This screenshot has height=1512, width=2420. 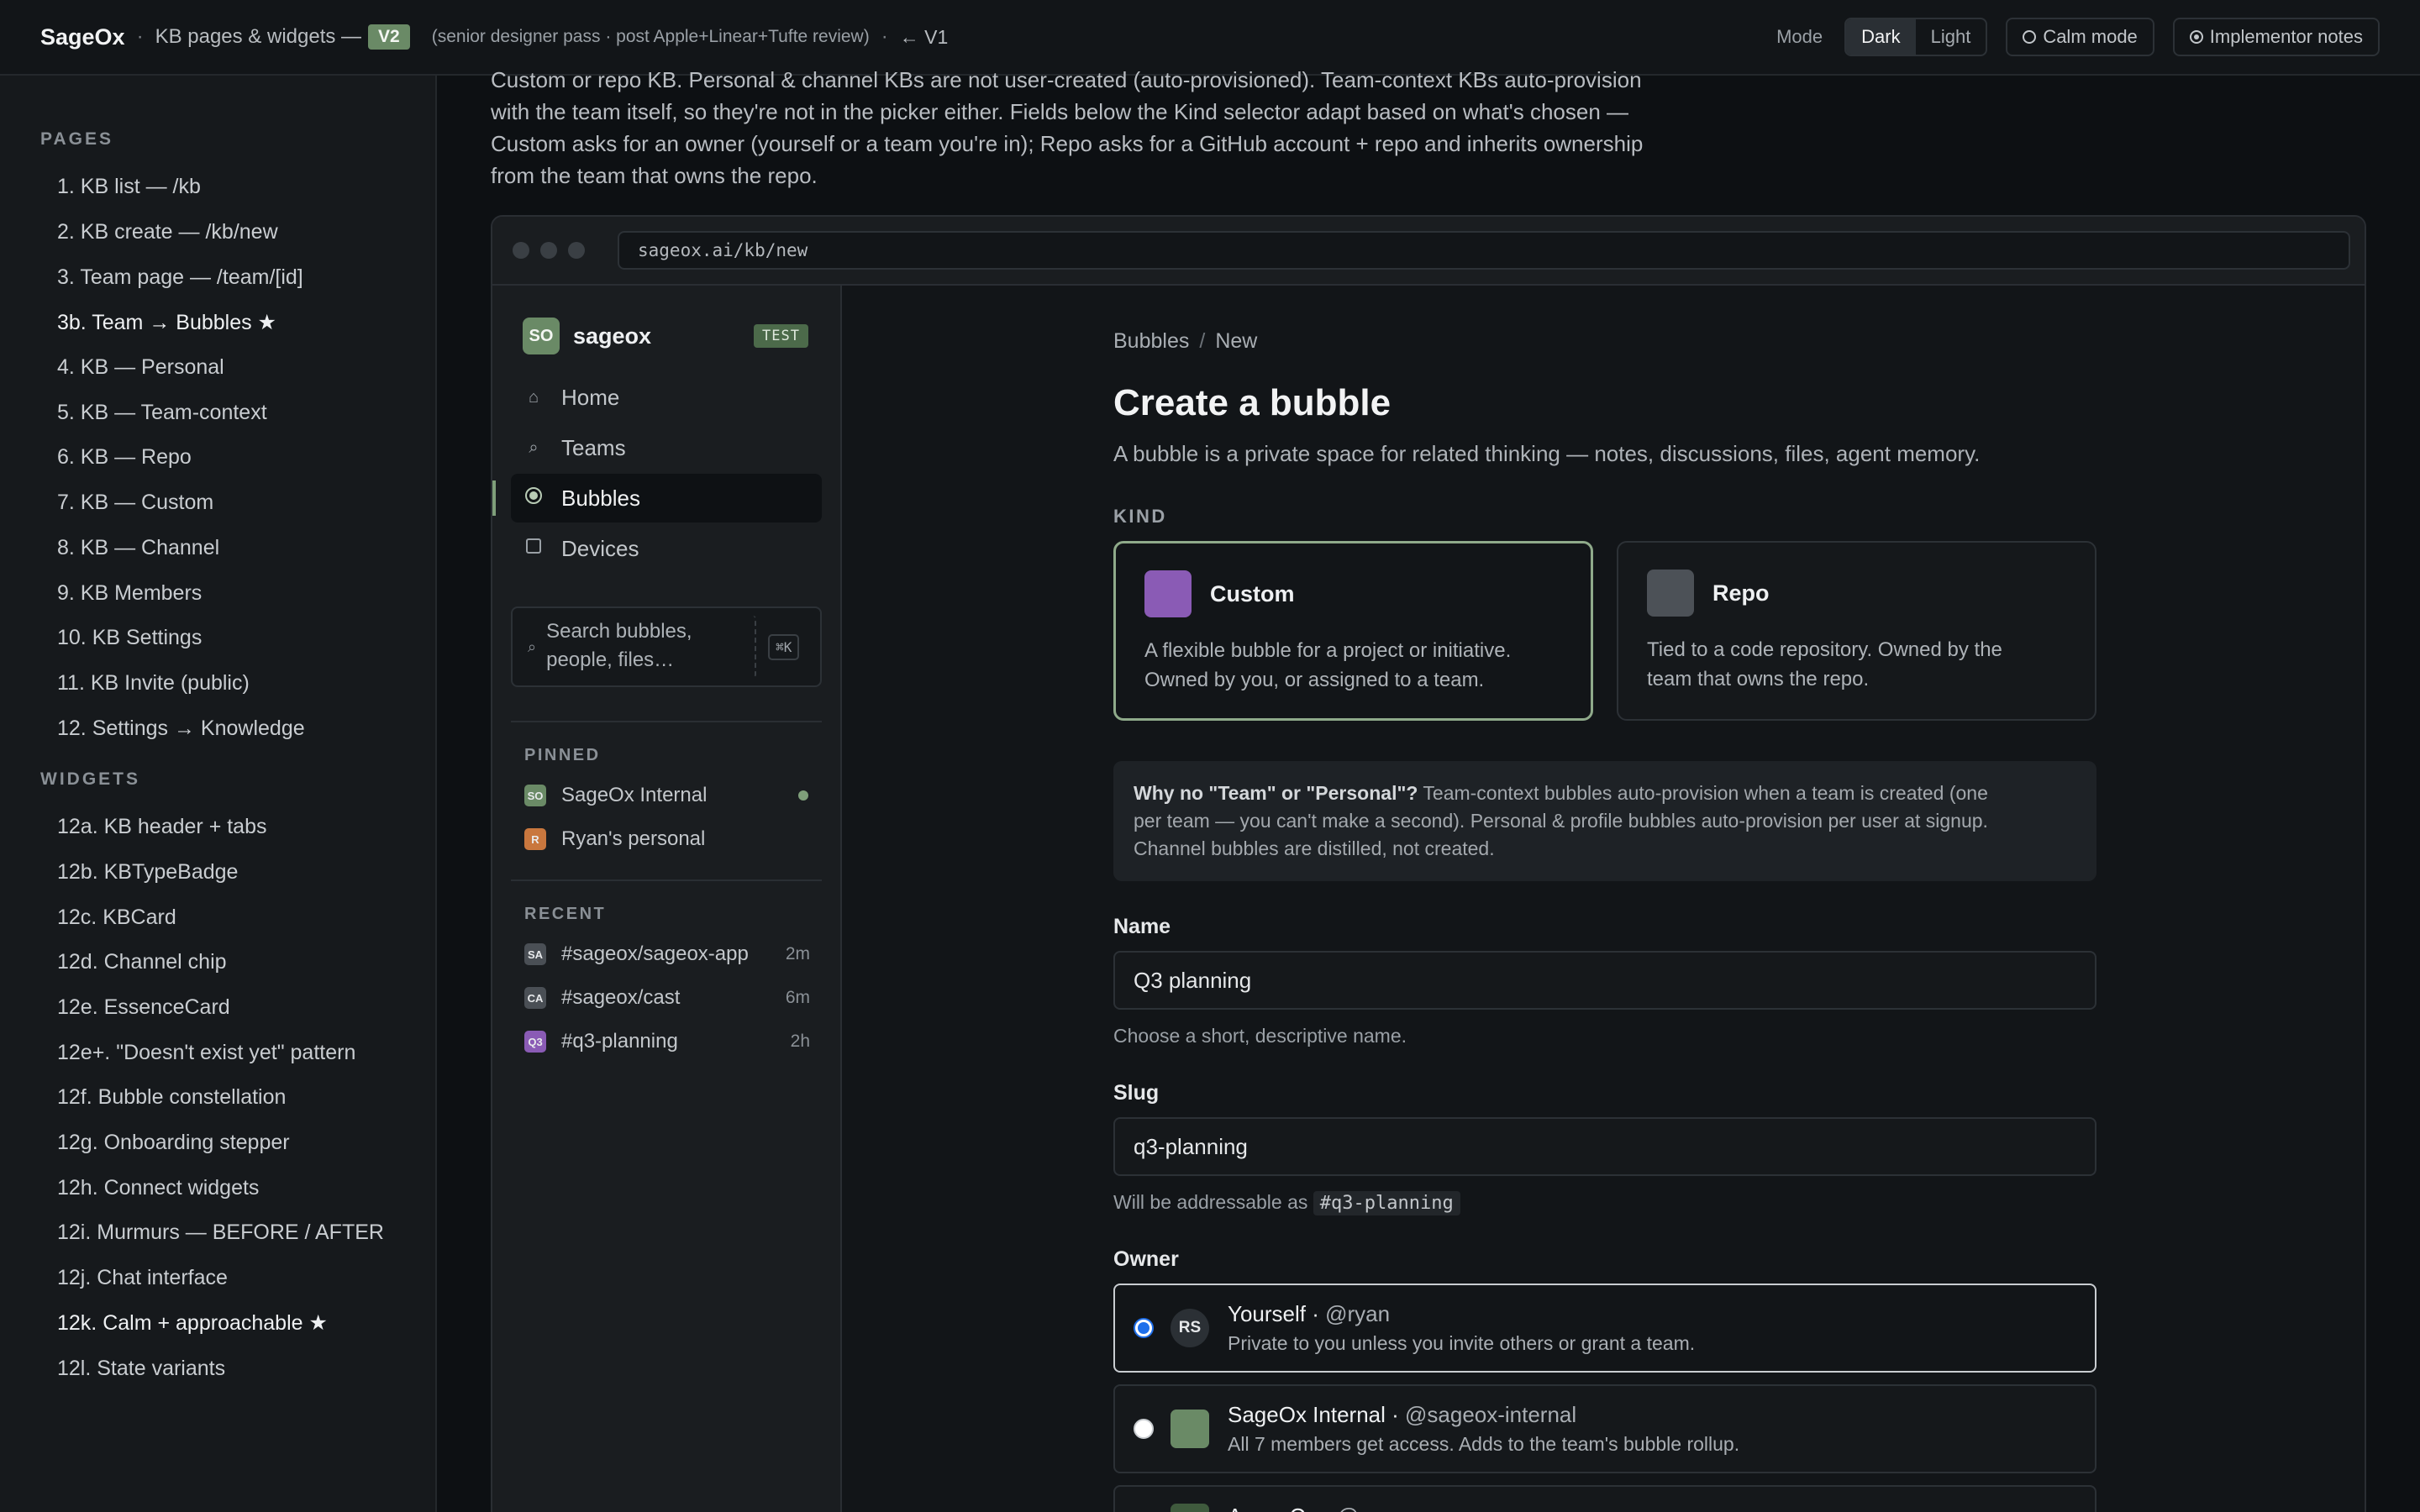 I want to click on page-title: Create a bubble, so click(x=1253, y=402).